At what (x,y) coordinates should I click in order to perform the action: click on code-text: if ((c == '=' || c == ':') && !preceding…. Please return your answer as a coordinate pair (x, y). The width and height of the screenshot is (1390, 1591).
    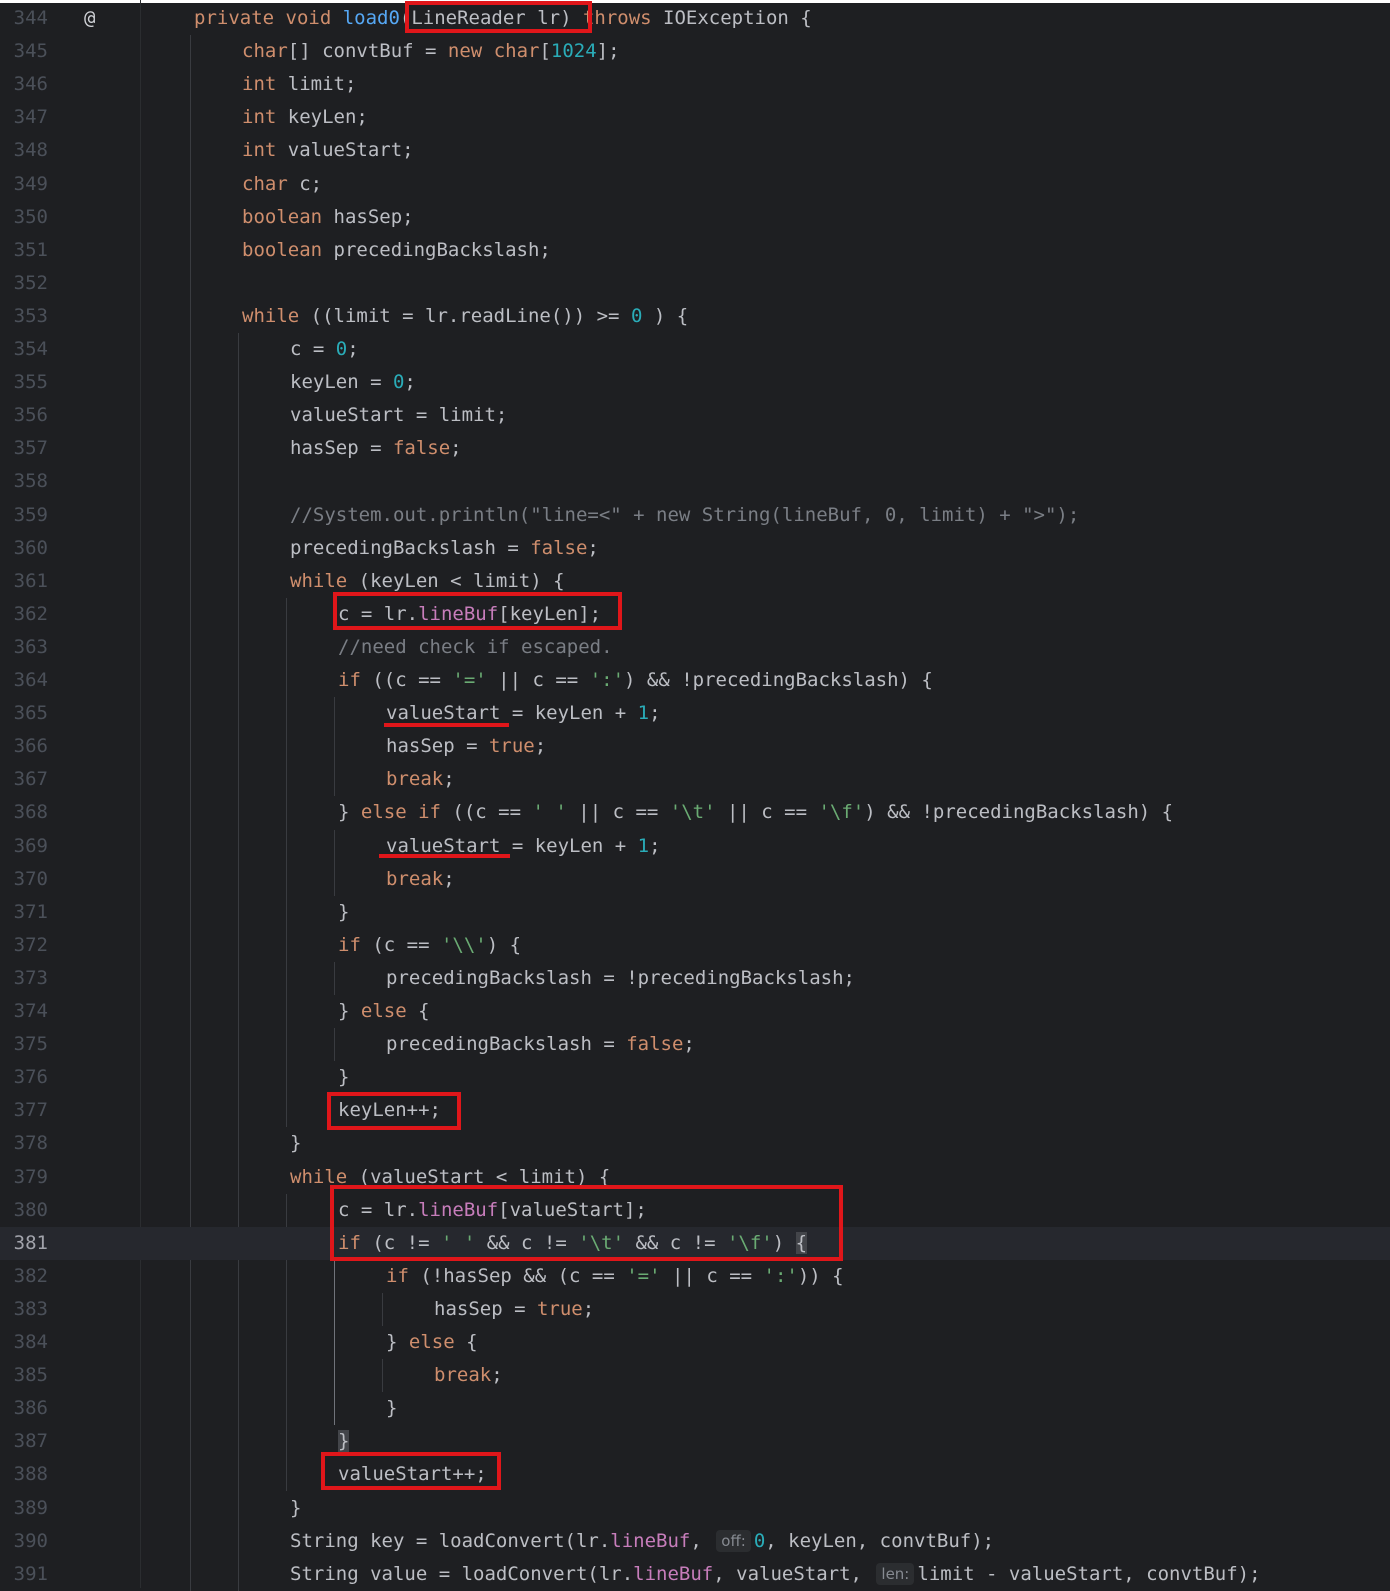
    Looking at the image, I should click on (635, 680).